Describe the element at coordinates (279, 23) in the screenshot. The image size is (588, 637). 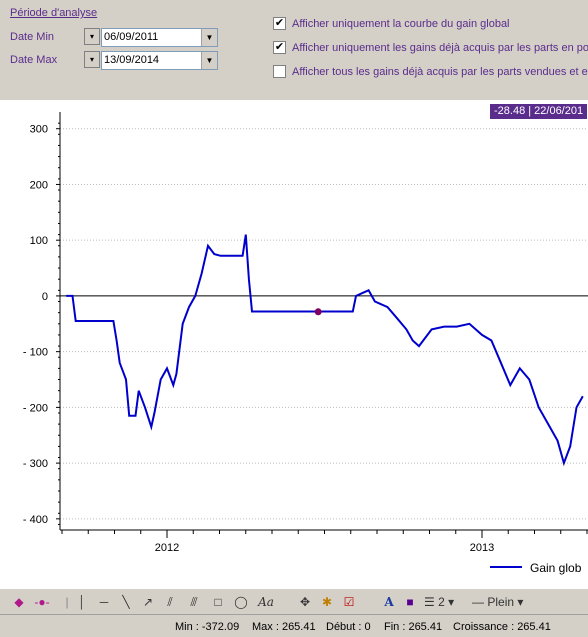
I see `option-1-checkbox: ✔` at that location.